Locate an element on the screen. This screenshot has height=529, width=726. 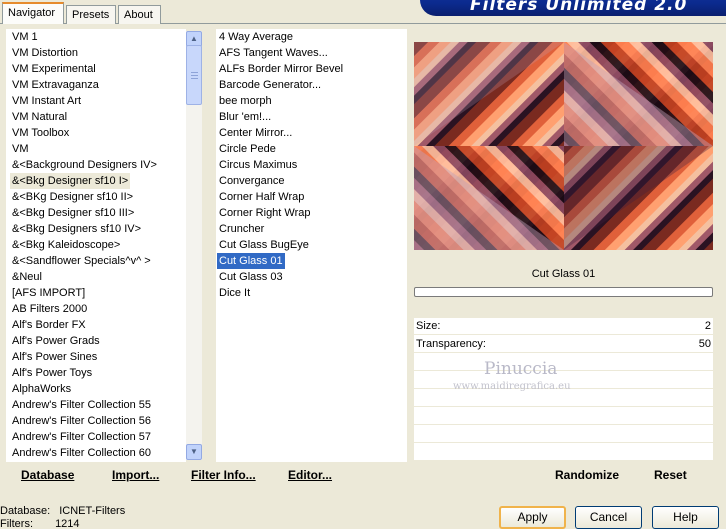
list-item: Cut Glass 01 is located at coordinates (251, 261).